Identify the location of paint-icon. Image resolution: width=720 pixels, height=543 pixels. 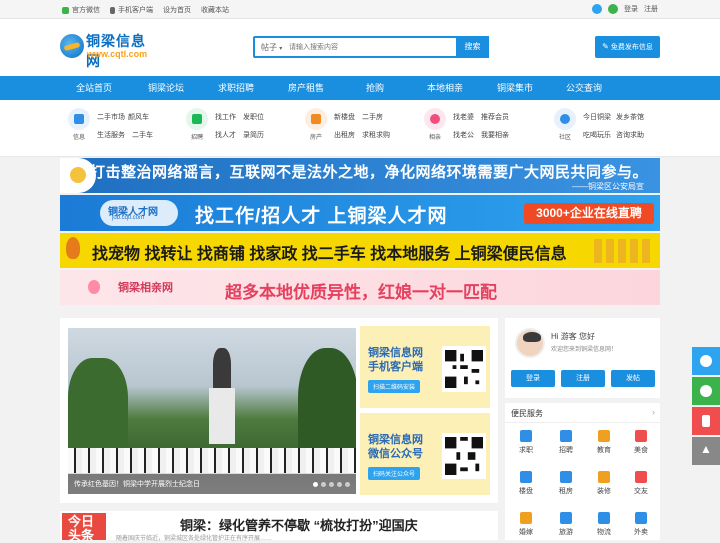
(604, 477).